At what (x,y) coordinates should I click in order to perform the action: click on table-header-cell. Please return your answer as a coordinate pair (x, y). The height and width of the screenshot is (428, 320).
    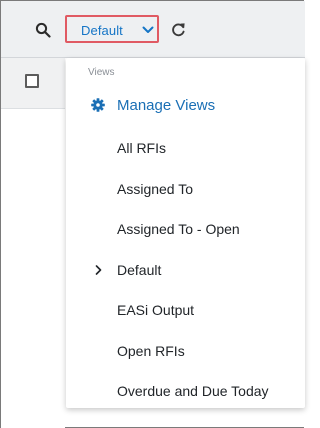
    Looking at the image, I should click on (33, 83).